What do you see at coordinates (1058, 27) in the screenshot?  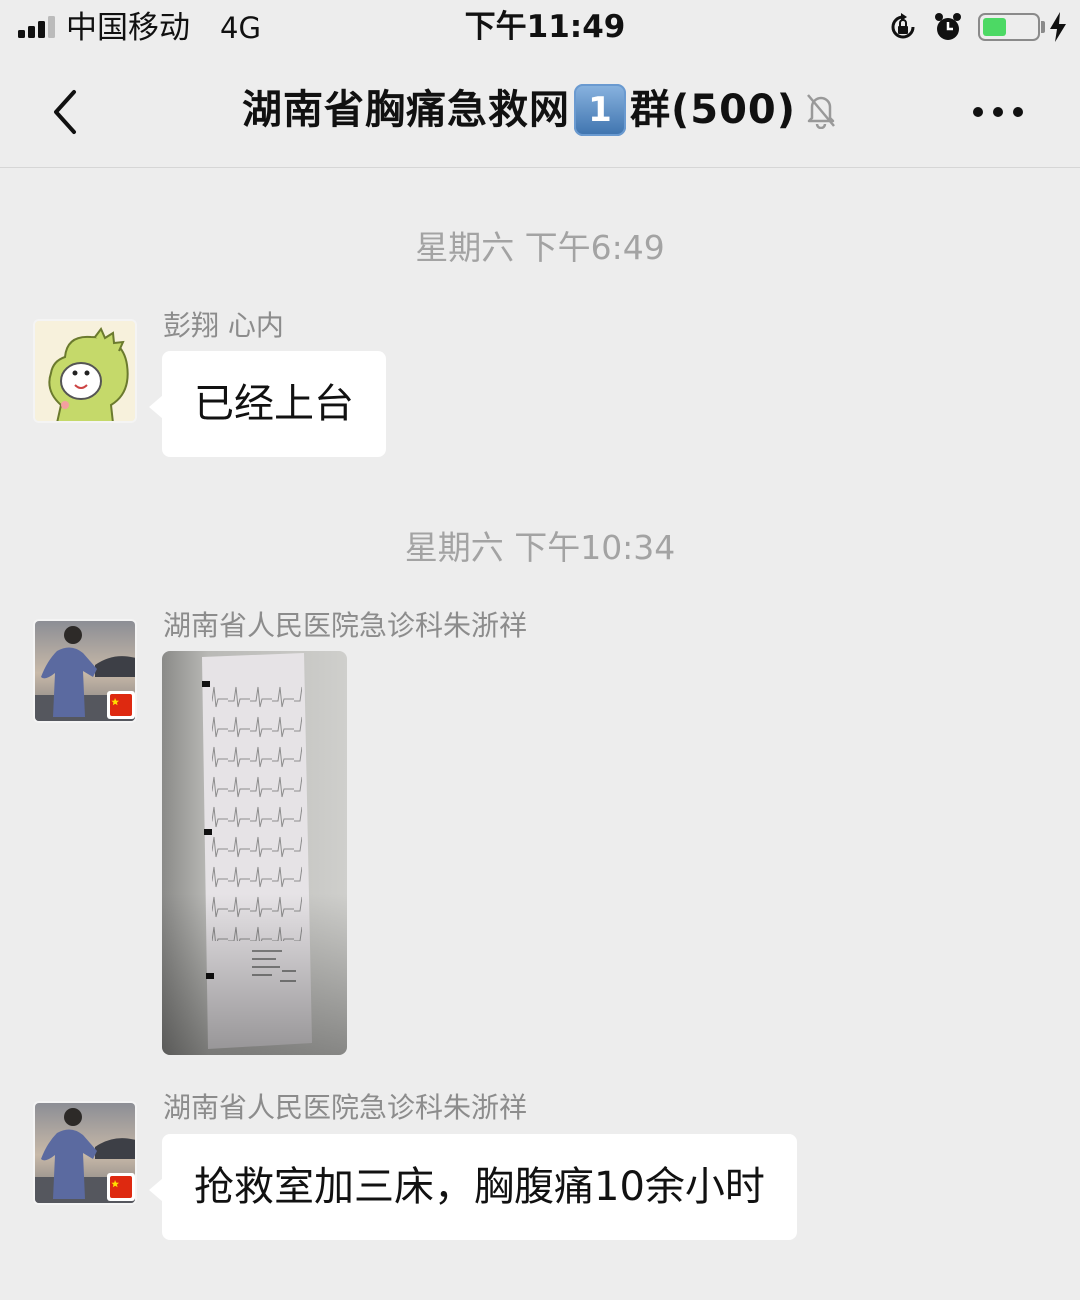 I see `charging-icon` at bounding box center [1058, 27].